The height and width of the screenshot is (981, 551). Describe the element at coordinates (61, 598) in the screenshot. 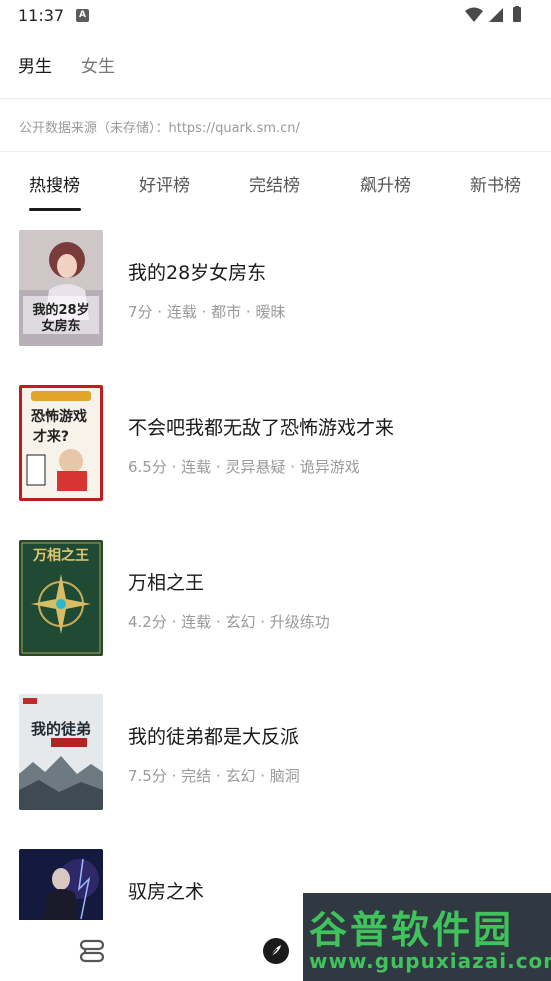

I see `book-cover: 万相之王` at that location.